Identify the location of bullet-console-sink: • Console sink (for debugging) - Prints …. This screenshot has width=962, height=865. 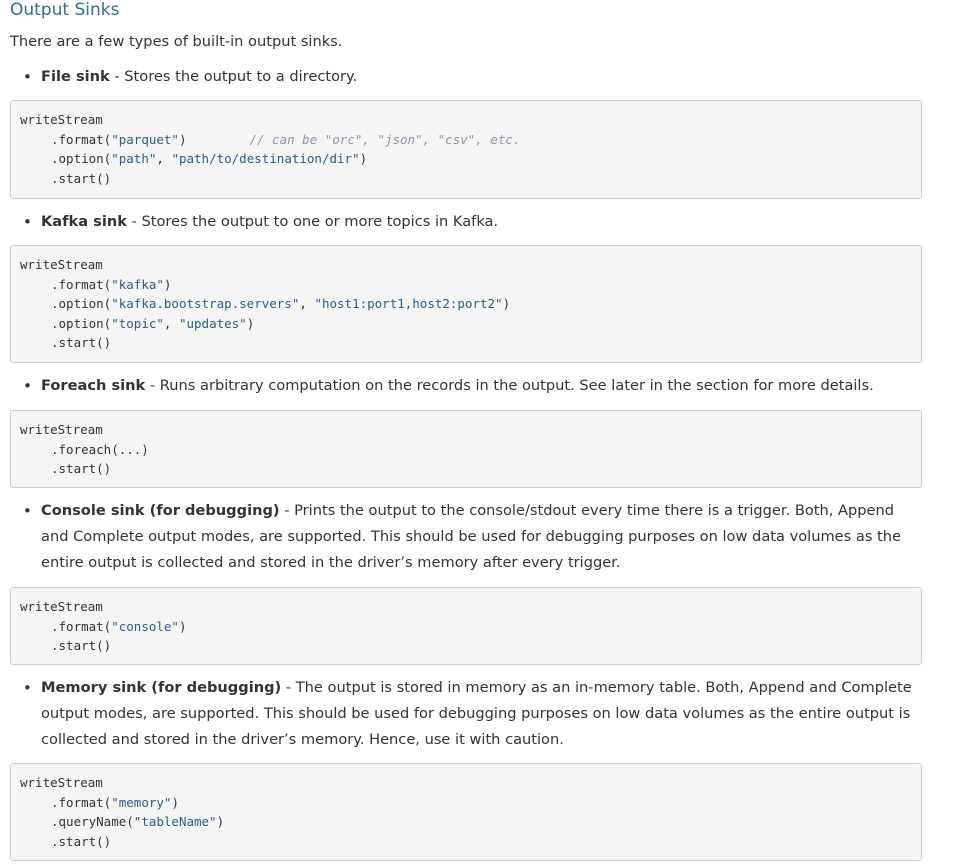
(467, 537).